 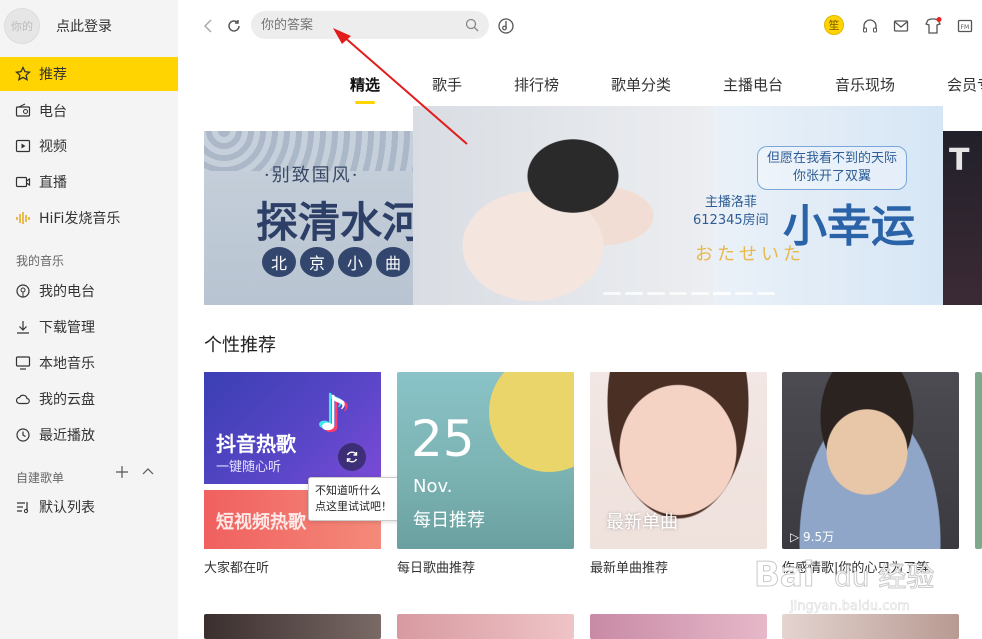 What do you see at coordinates (23, 327) in the screenshot?
I see `download-icon` at bounding box center [23, 327].